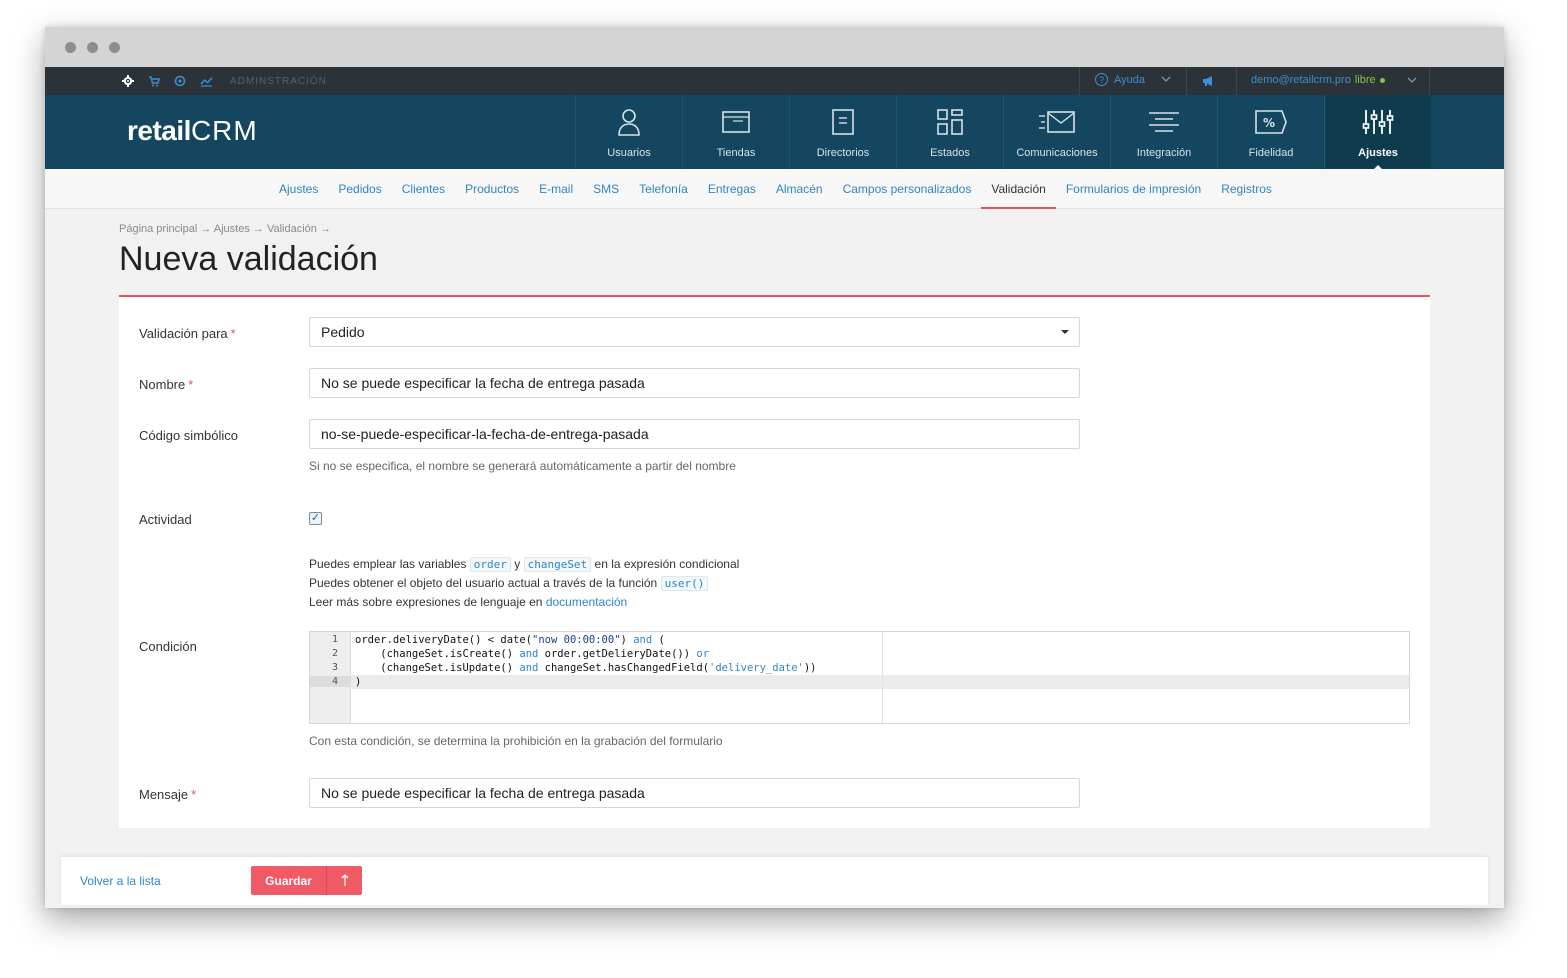 The height and width of the screenshot is (978, 1567). Describe the element at coordinates (950, 153) in the screenshot. I see `nav-label: Estados` at that location.